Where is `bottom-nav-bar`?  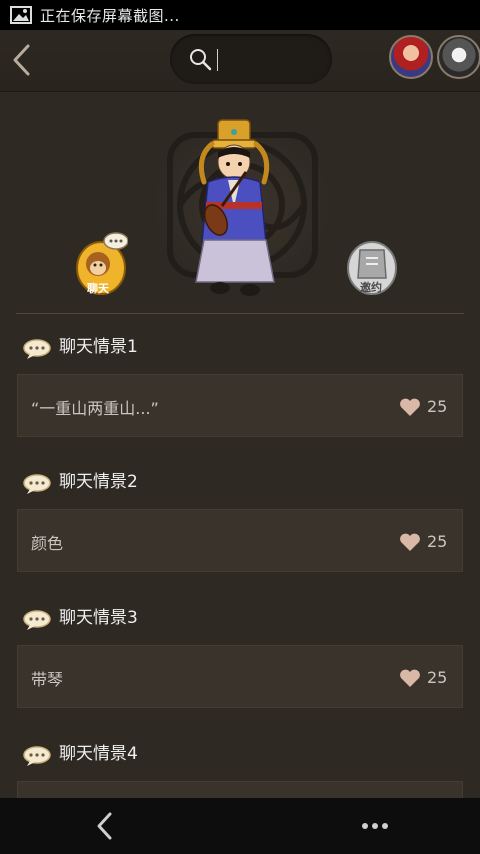 bottom-nav-bar is located at coordinates (240, 826).